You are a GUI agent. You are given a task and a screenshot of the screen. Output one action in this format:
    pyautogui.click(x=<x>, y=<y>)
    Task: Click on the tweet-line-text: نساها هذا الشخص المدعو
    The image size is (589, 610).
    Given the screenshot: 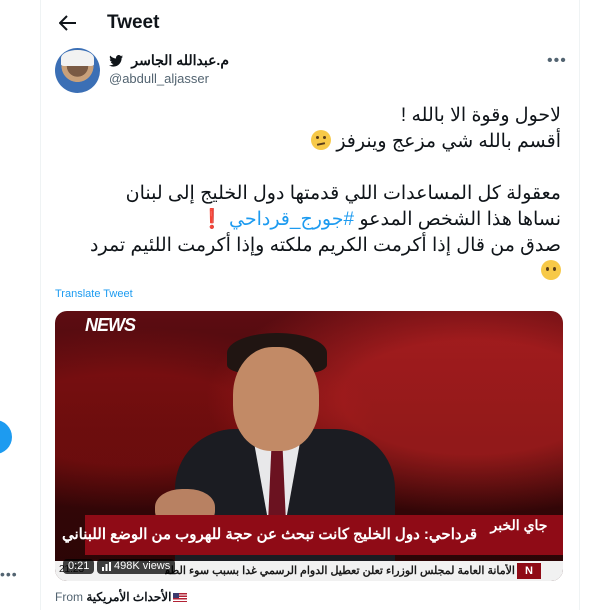 What is the action you would take?
    pyautogui.click(x=460, y=219)
    